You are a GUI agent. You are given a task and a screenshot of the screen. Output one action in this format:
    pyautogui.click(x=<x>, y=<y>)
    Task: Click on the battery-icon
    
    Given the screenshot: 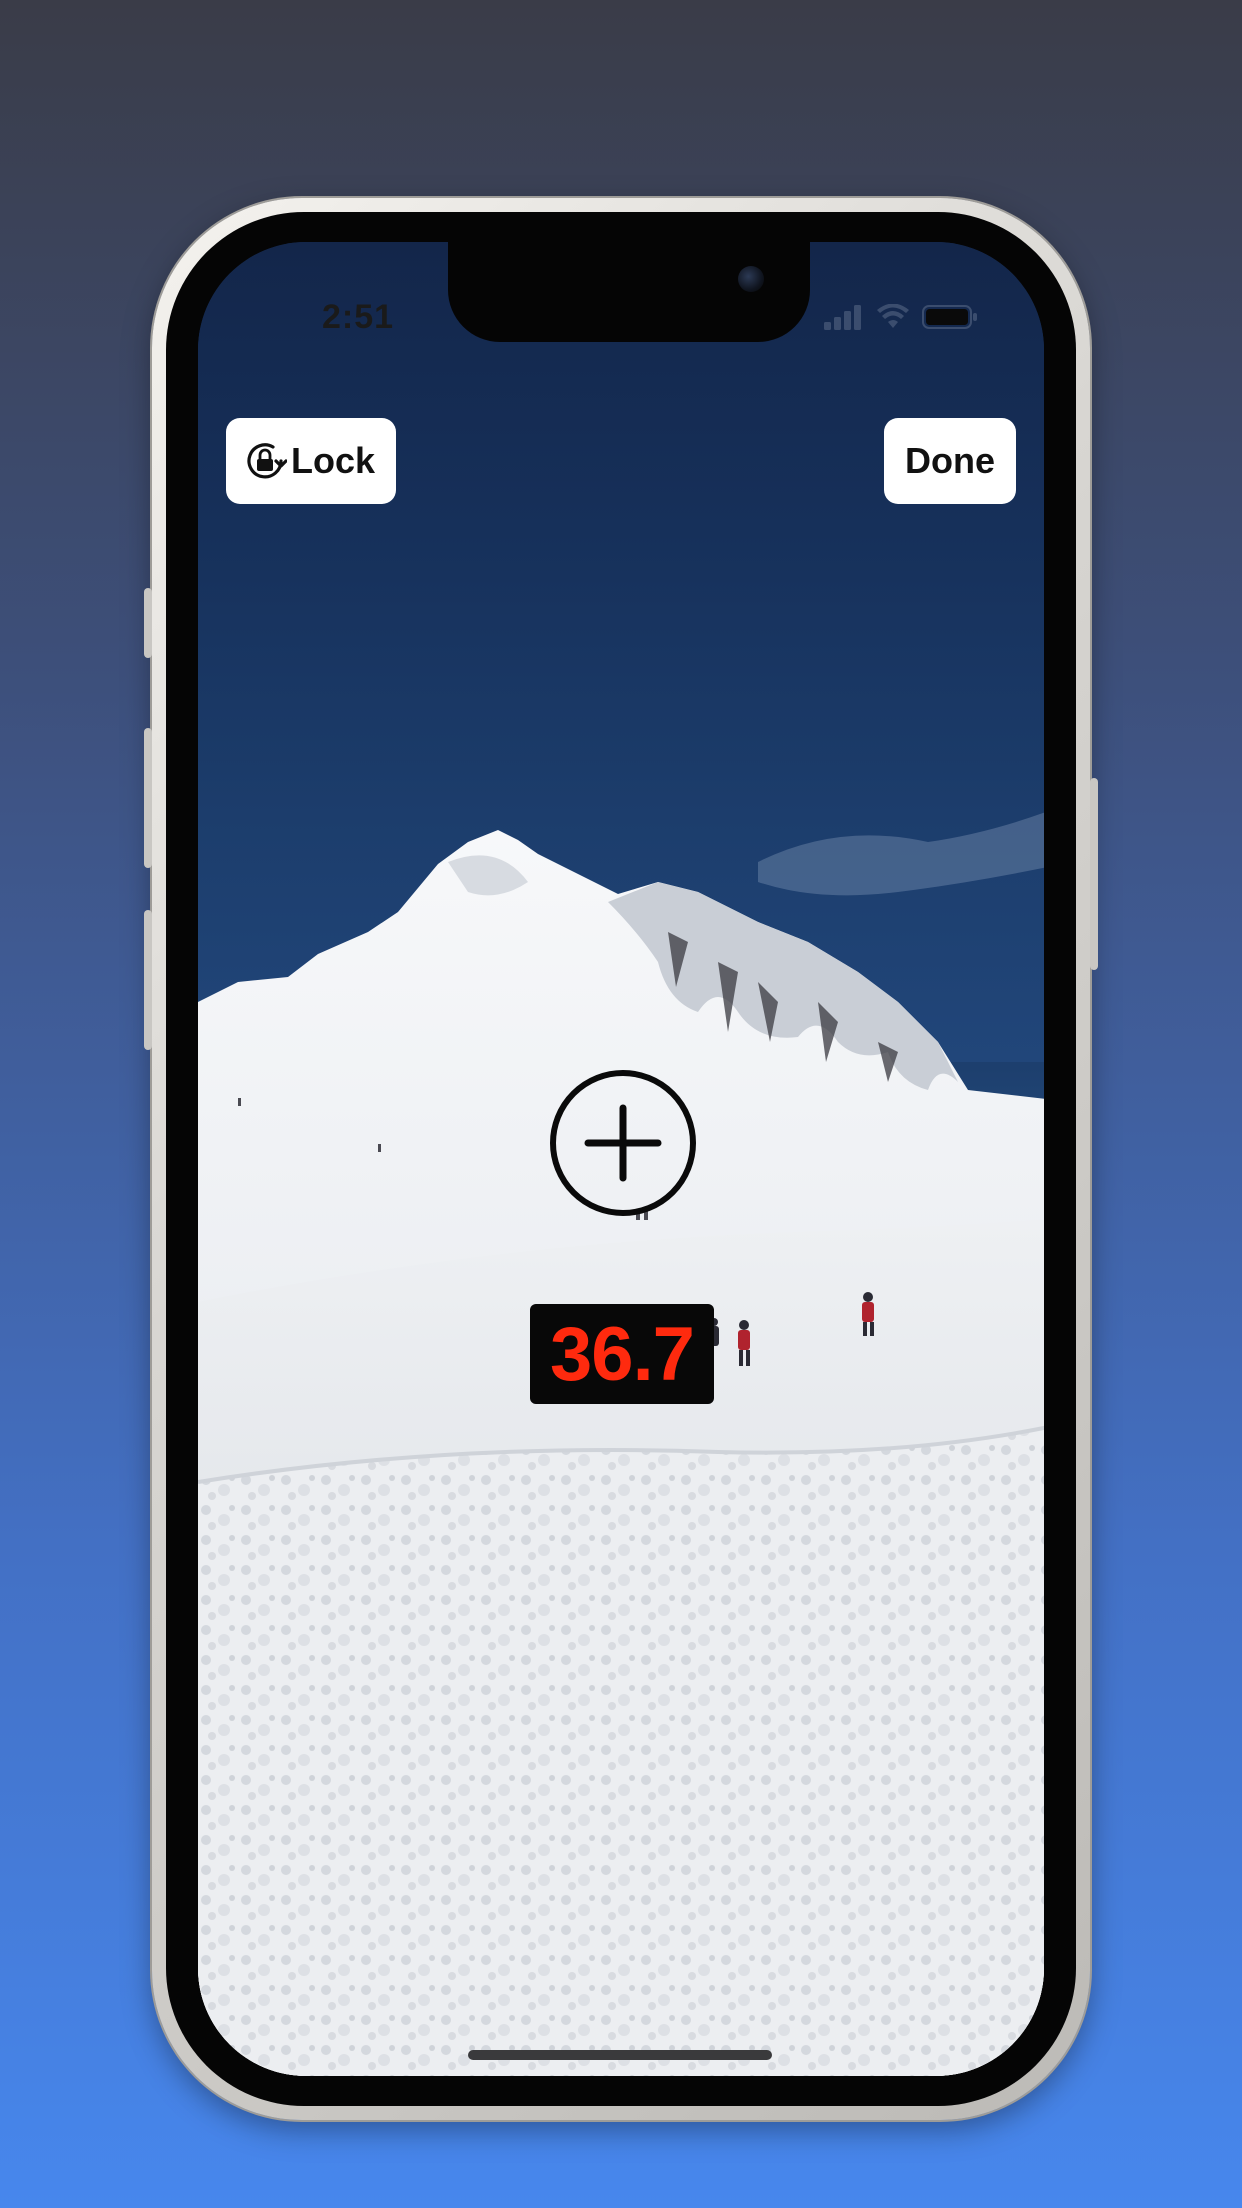 What is the action you would take?
    pyautogui.click(x=949, y=317)
    